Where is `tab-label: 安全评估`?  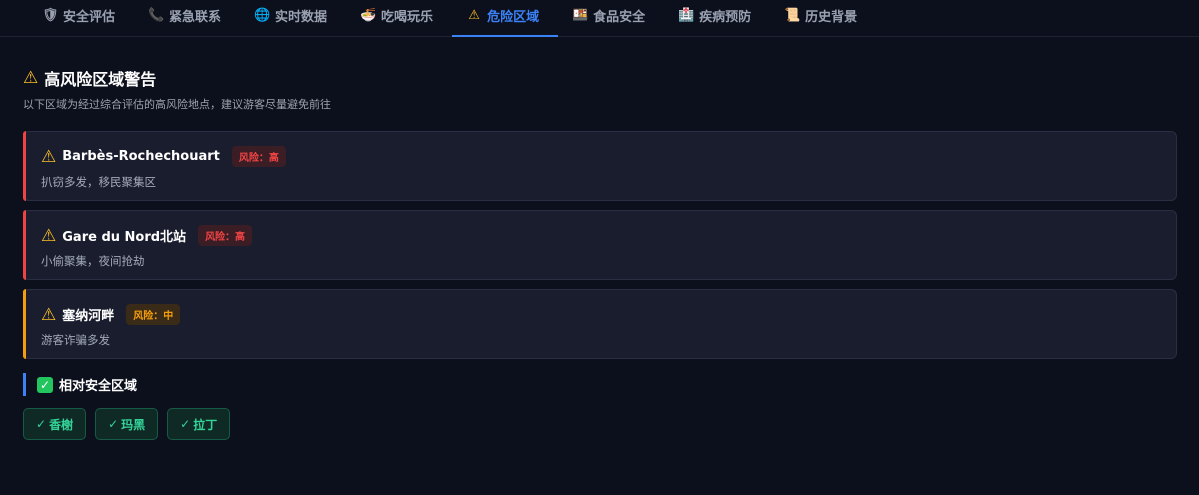
tab-label: 安全评估 is located at coordinates (89, 17).